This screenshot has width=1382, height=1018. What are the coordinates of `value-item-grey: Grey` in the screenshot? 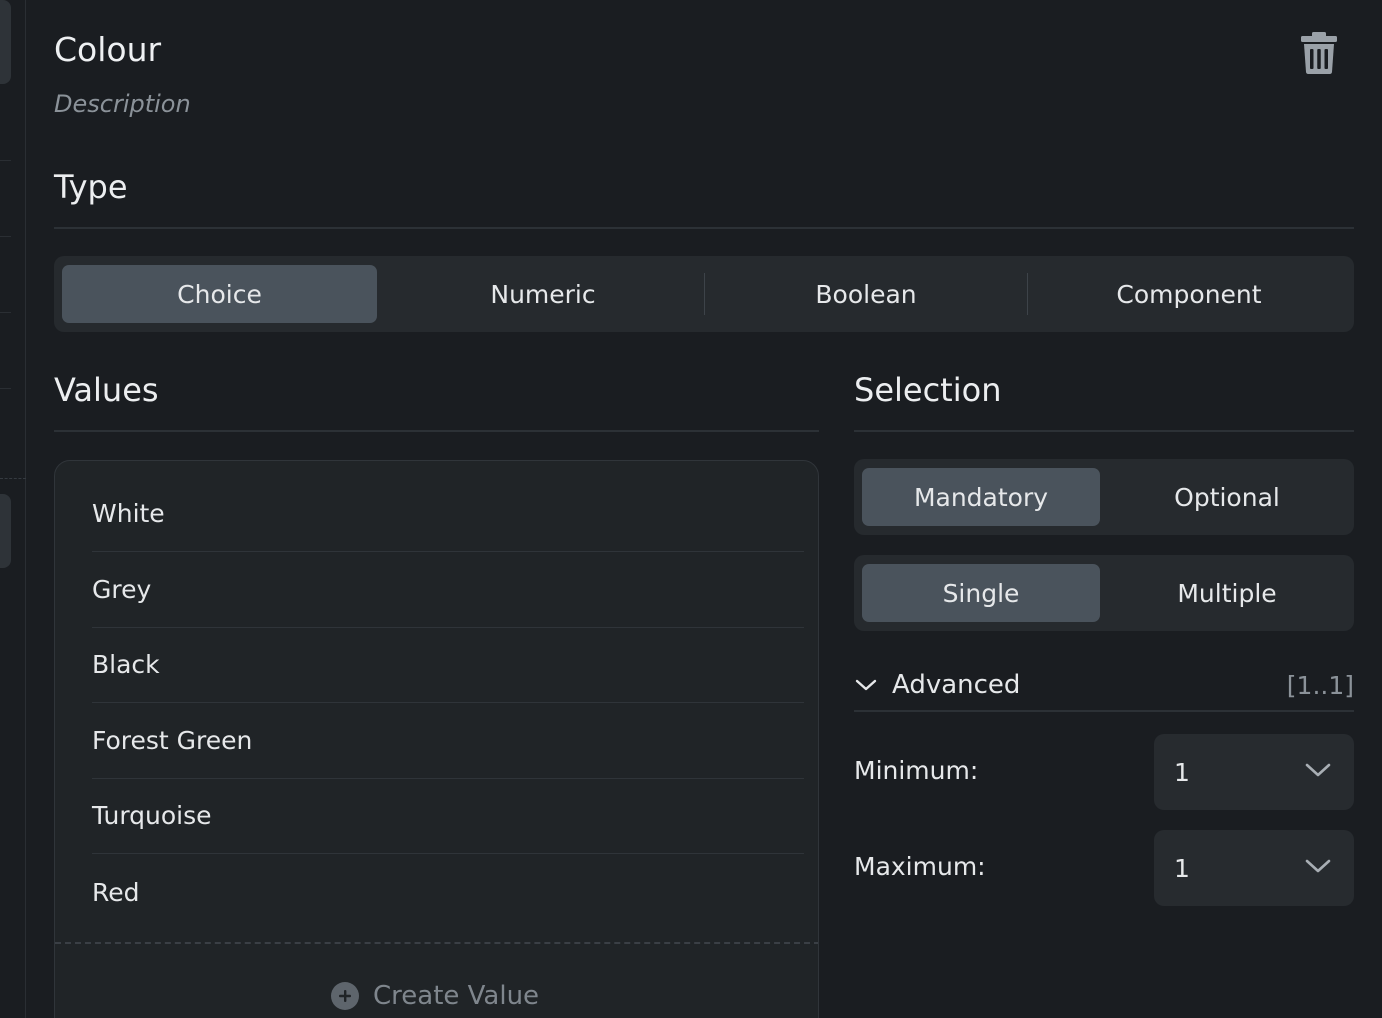 It's located at (448, 590).